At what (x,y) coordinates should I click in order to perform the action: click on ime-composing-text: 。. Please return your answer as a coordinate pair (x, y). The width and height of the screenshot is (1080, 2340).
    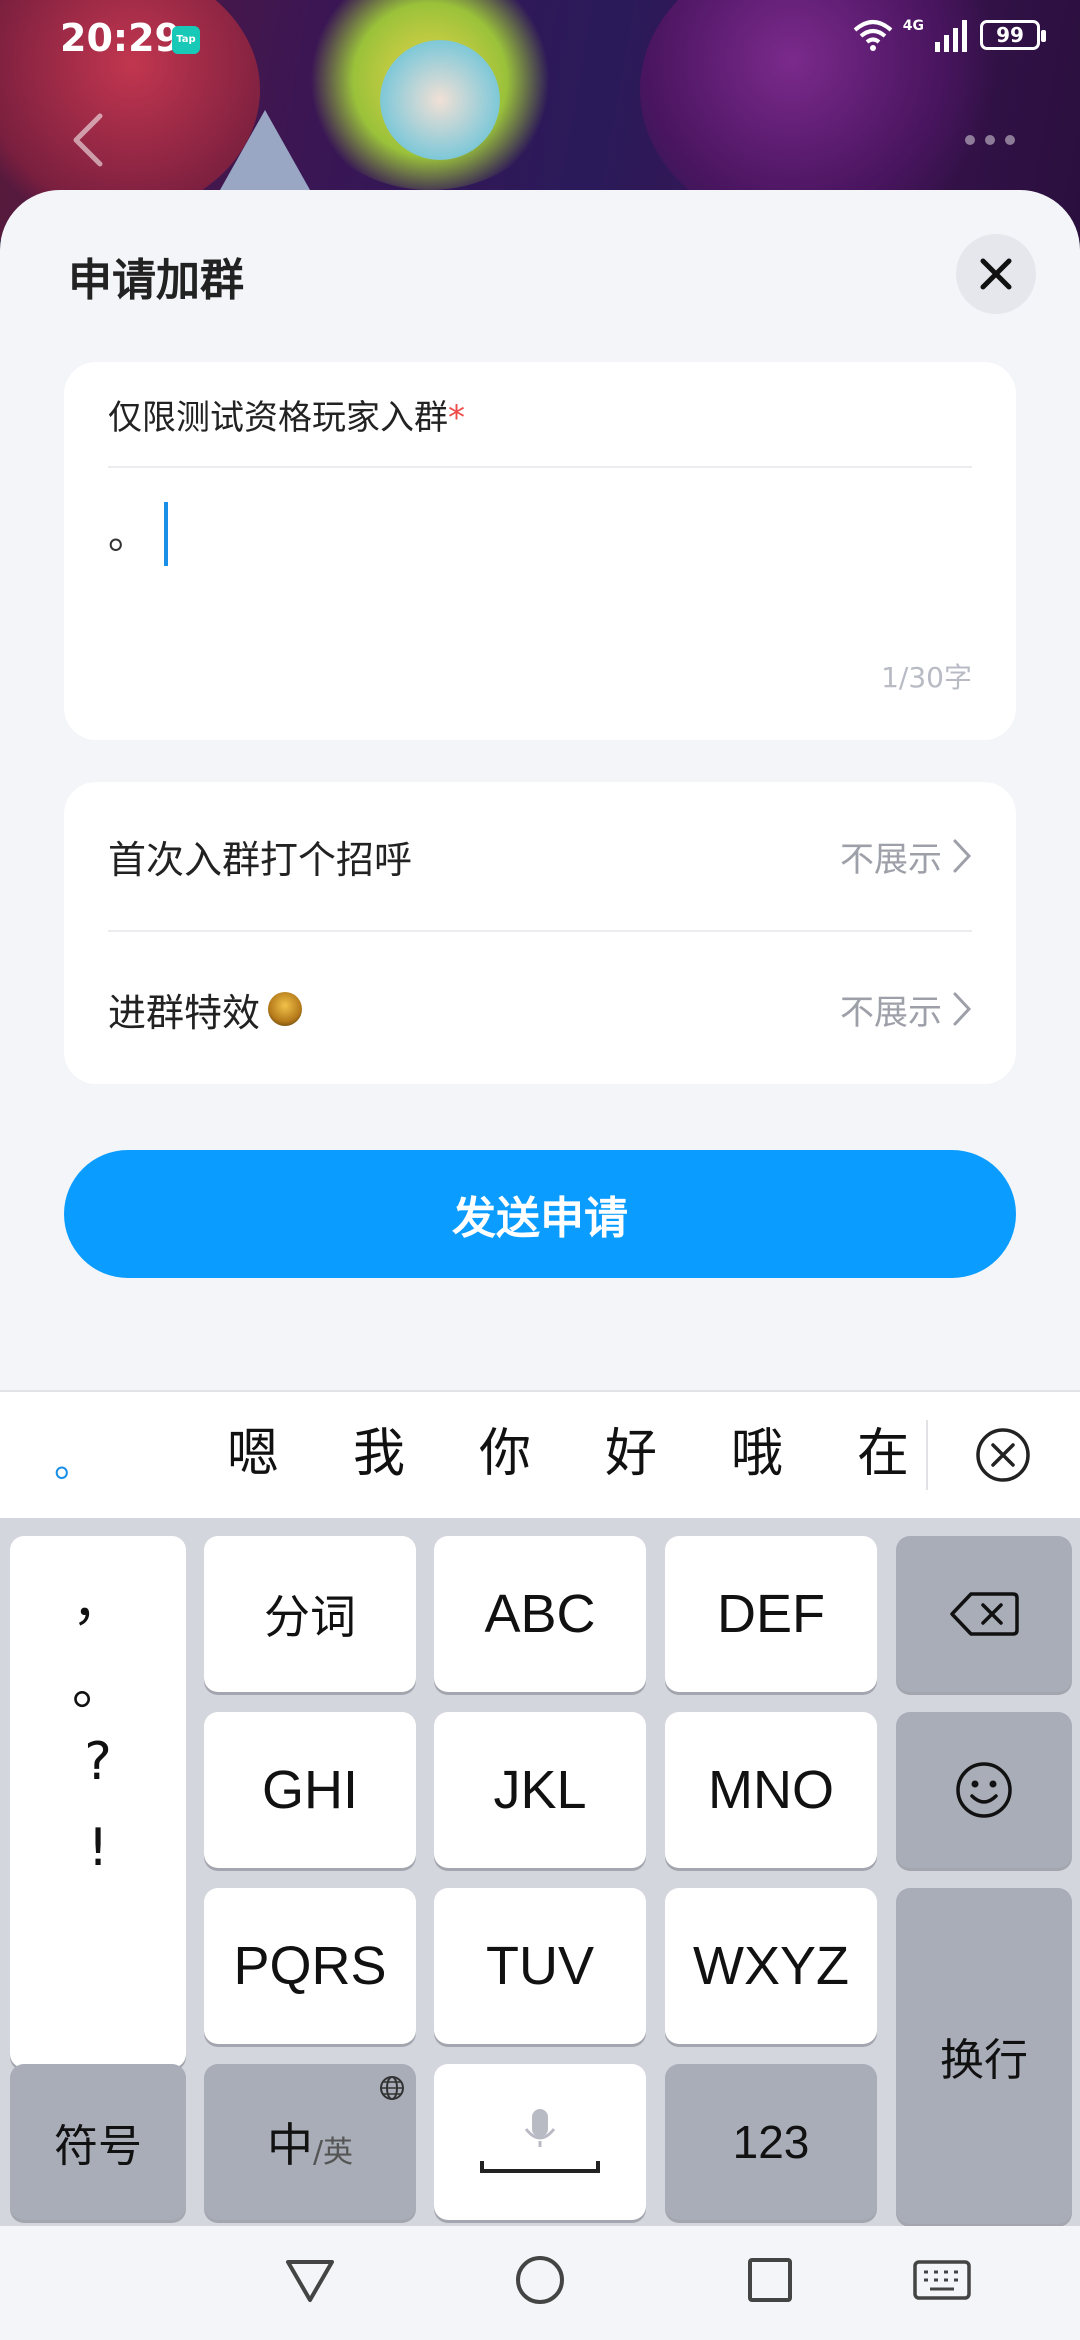
    Looking at the image, I should click on (74, 1463).